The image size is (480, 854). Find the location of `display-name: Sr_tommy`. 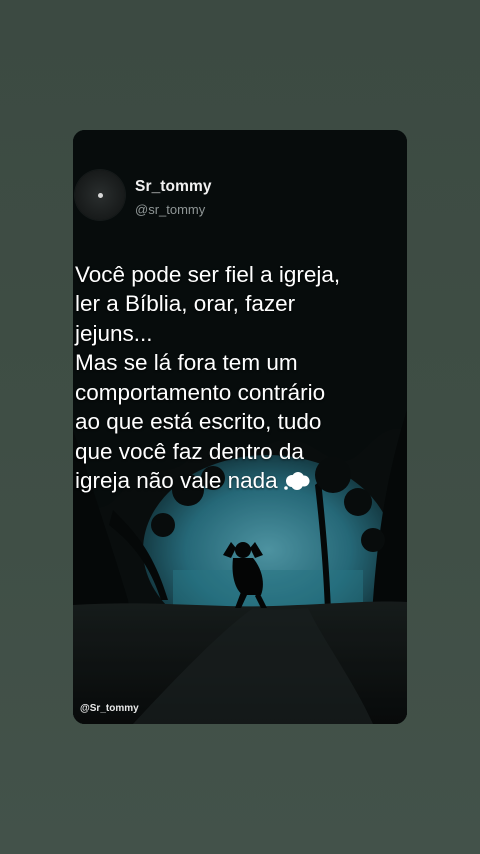

display-name: Sr_tommy is located at coordinates (173, 187).